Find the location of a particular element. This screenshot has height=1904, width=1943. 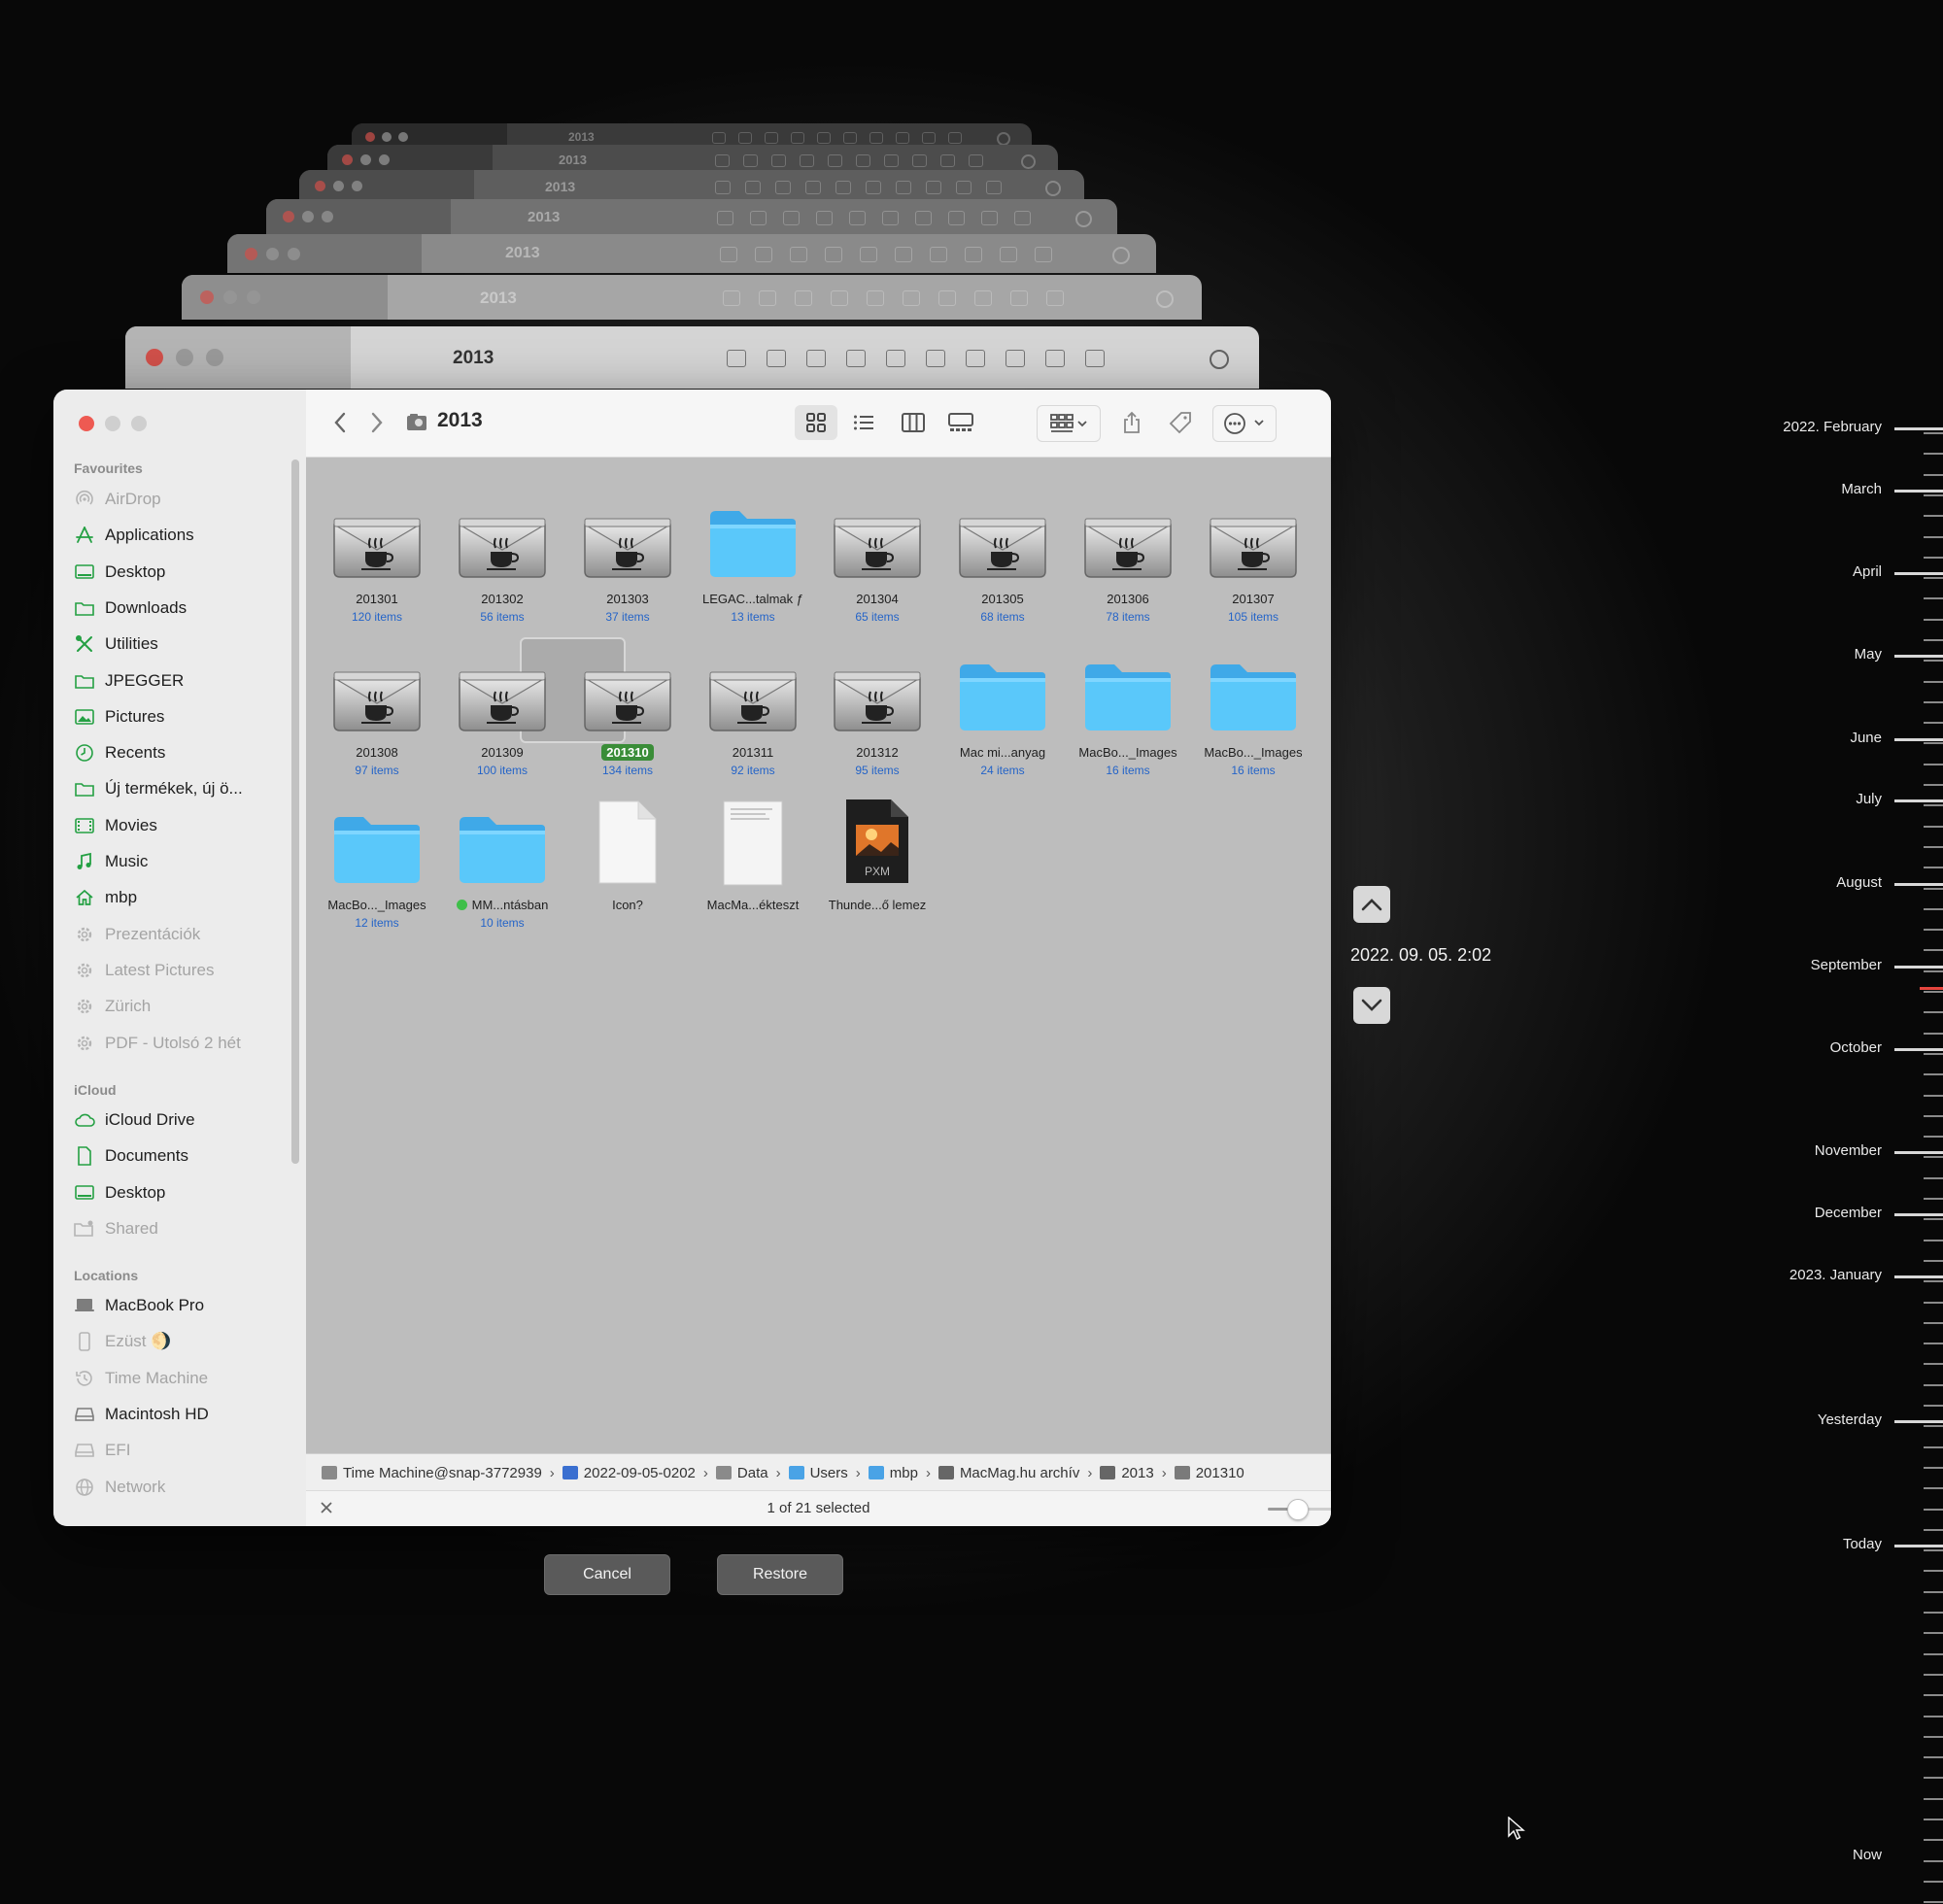

sidebar-item-icloud-drive: iCloud Drive is located at coordinates (134, 1120).